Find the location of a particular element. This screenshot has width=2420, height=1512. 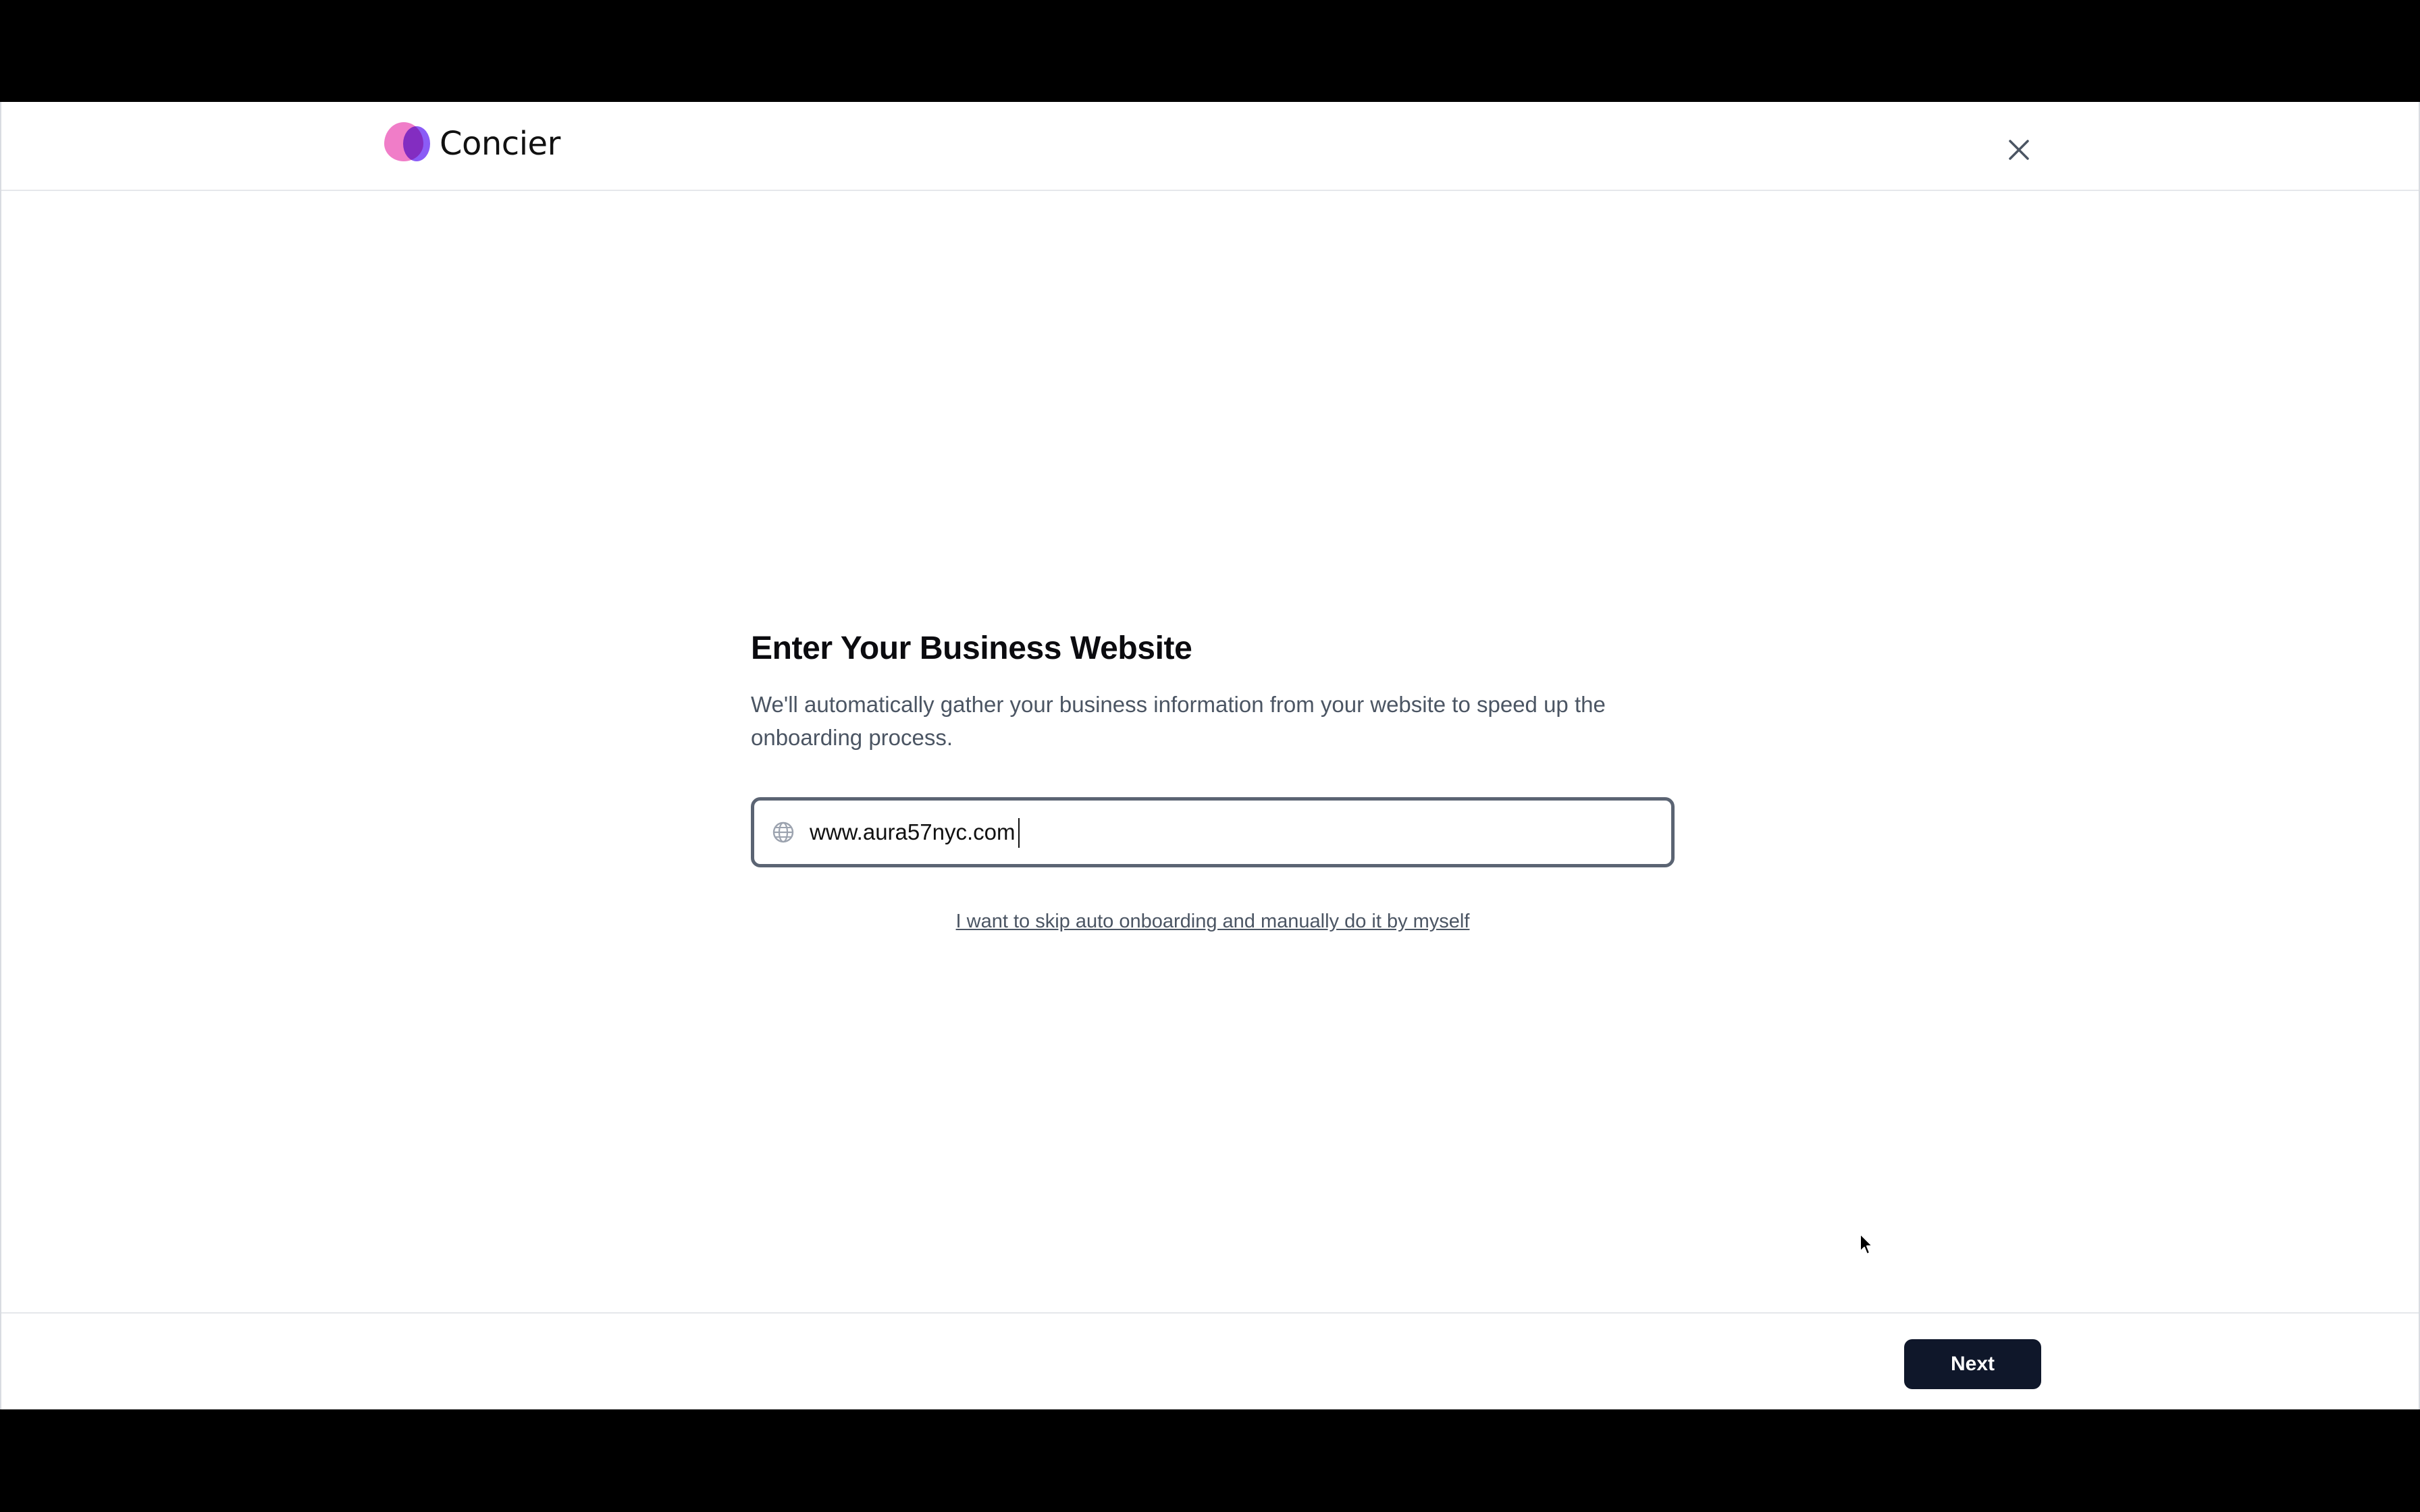

page-title: Enter Your Business Website is located at coordinates (971, 648).